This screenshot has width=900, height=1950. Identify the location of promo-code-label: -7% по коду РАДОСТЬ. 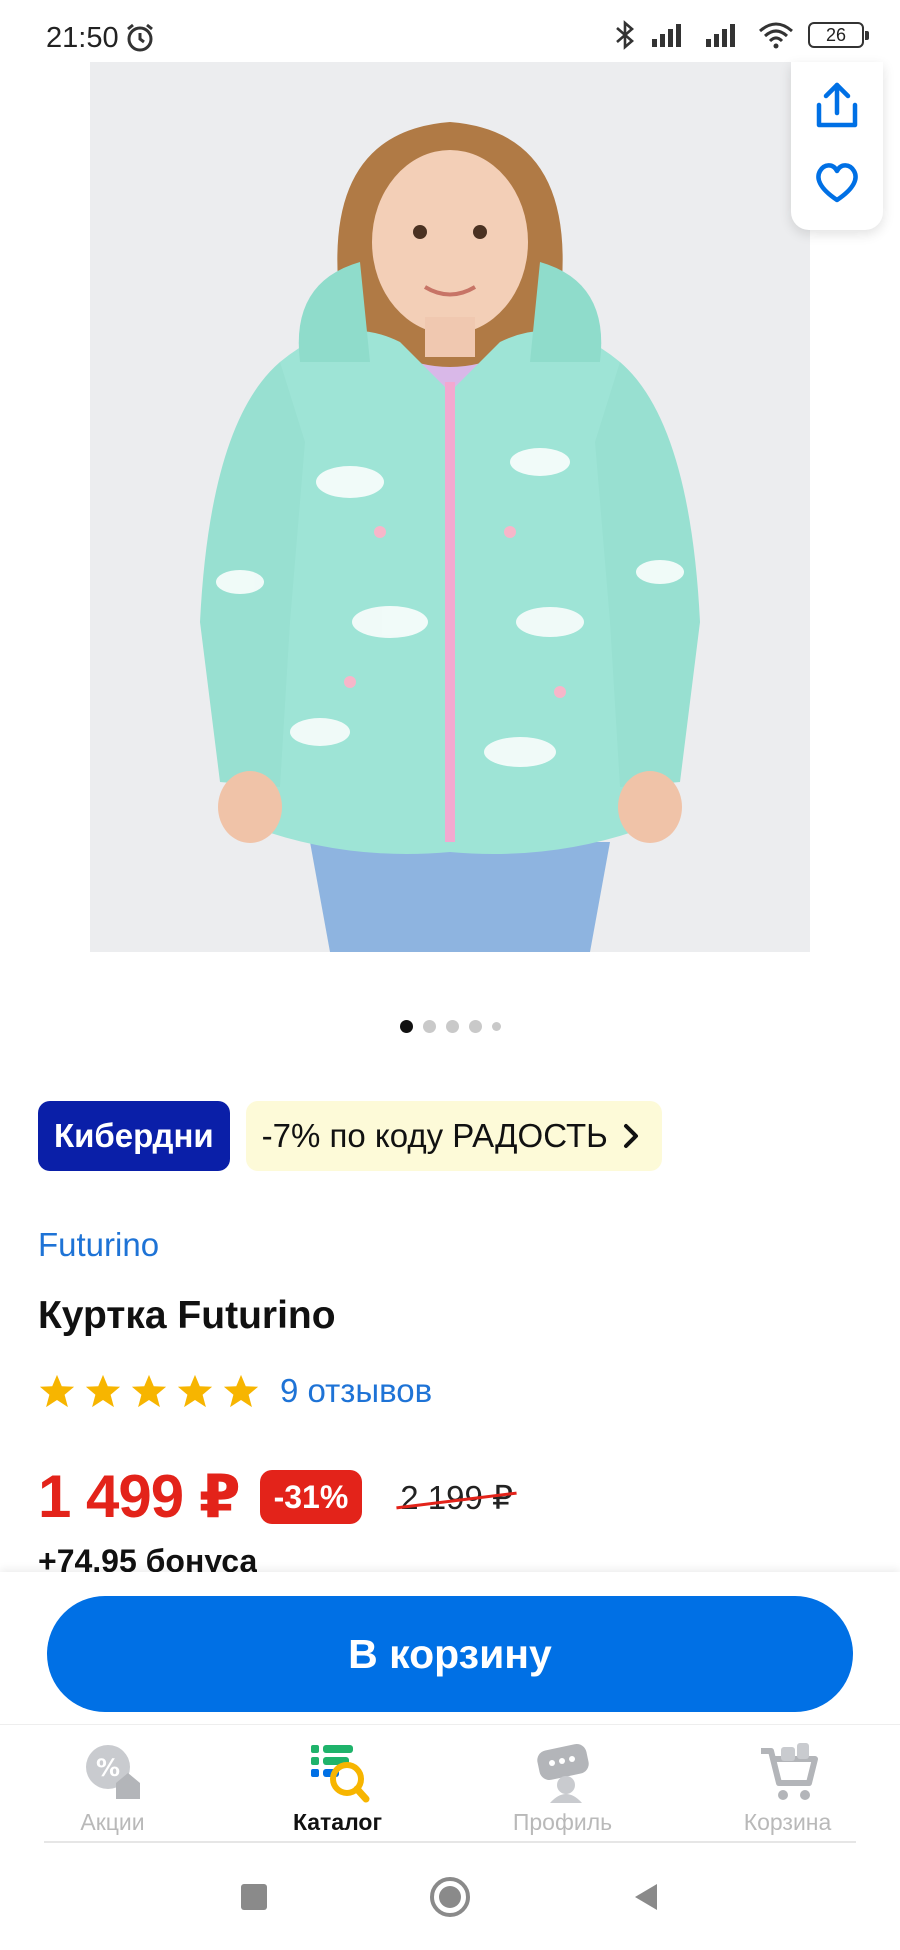
(434, 1135).